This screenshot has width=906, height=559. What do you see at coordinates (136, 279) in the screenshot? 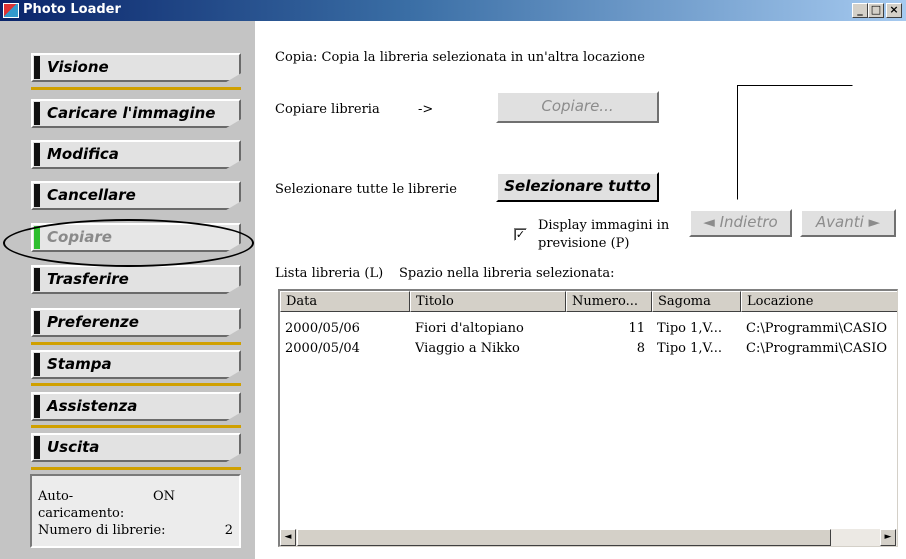
I see `menu-trasferire-button: Trasferire` at bounding box center [136, 279].